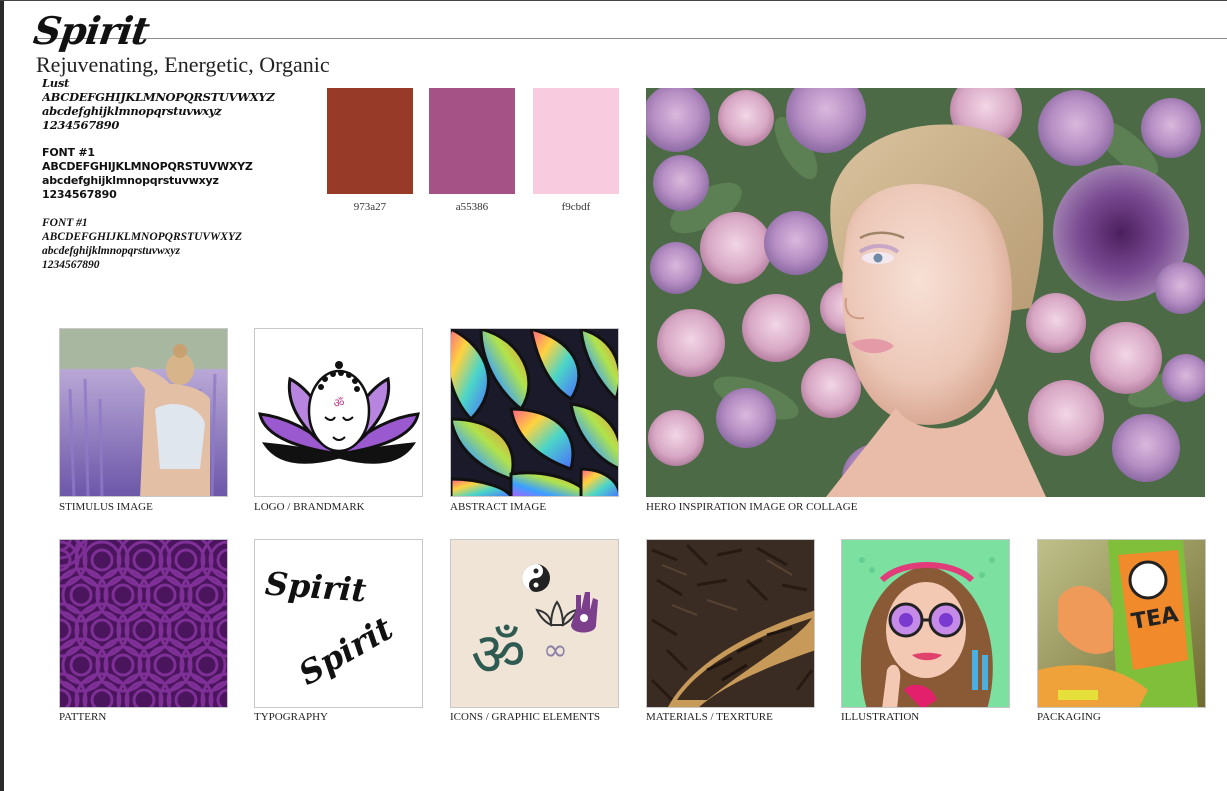  Describe the element at coordinates (106, 507) in the screenshot. I see `caption-stimulus: STIMULUS IMAGE` at that location.